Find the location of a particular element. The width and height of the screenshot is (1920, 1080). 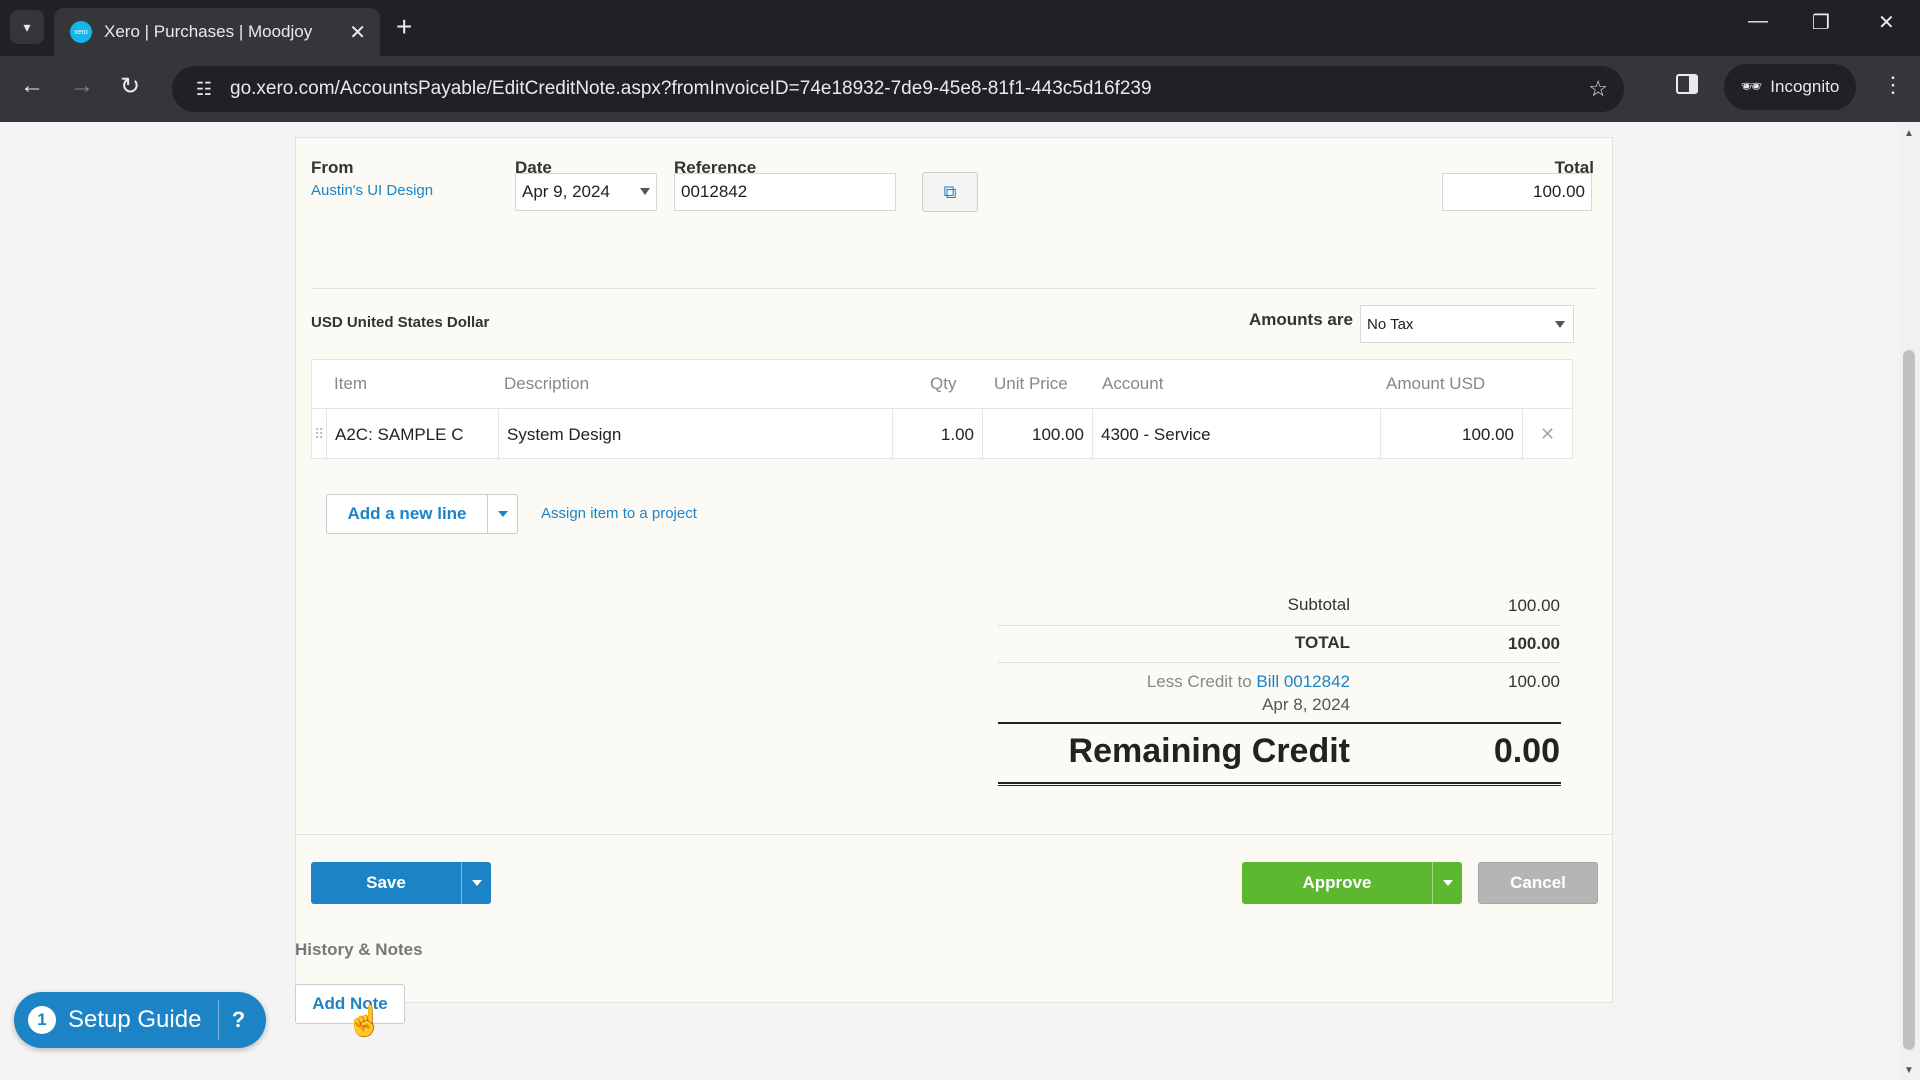

add-line-split-button: Add a new line is located at coordinates (422, 514).